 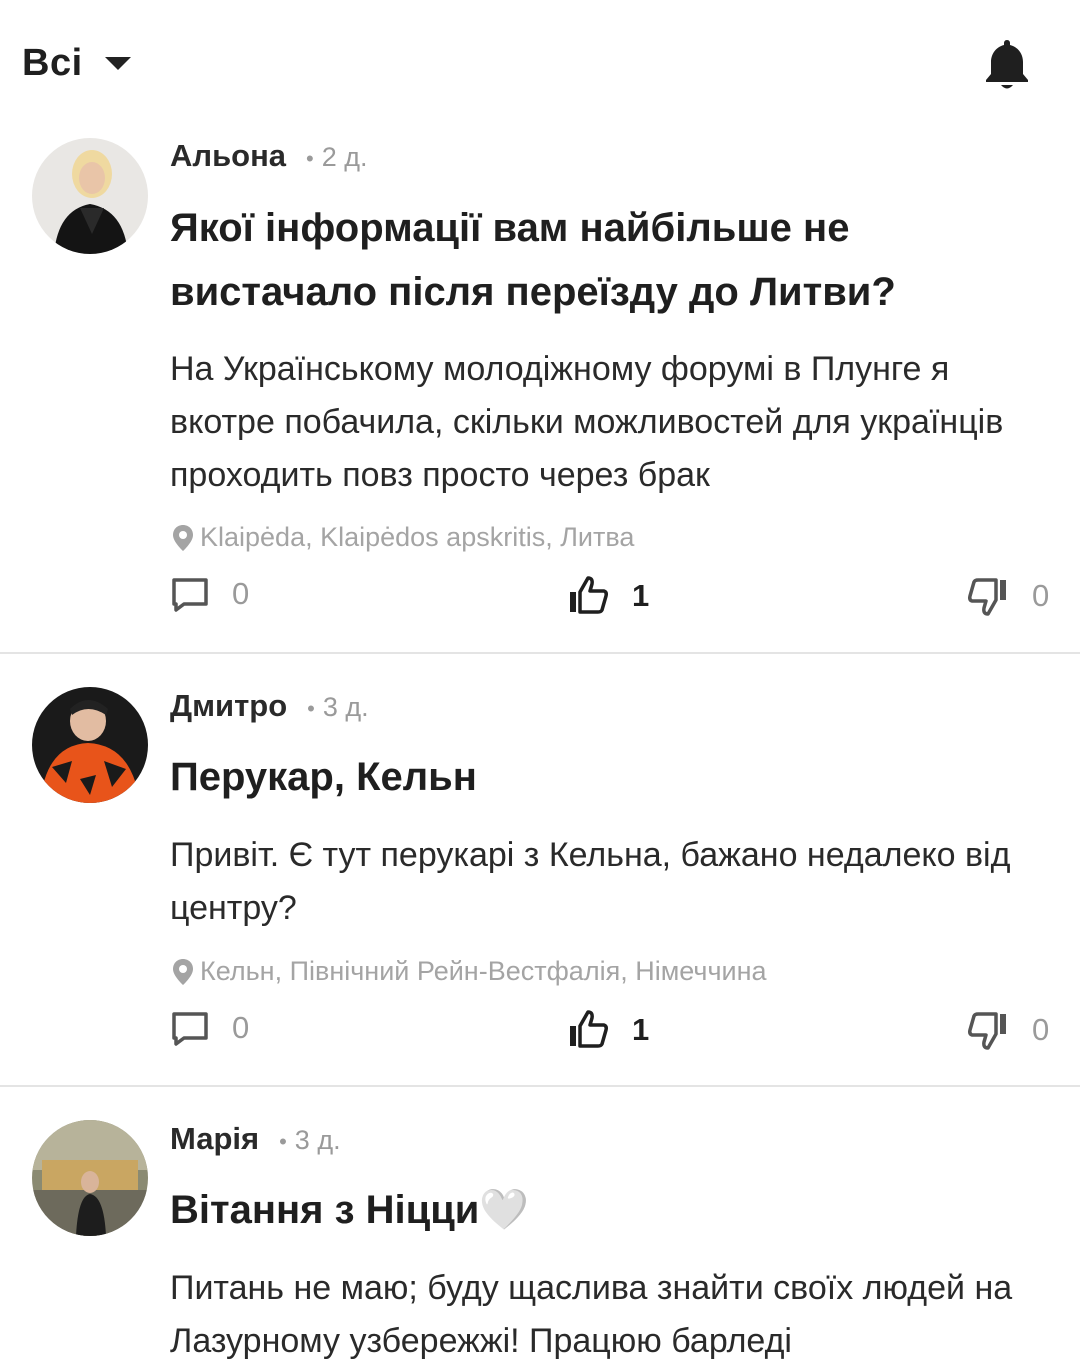 What do you see at coordinates (228, 156) in the screenshot?
I see `author-name: Альона` at bounding box center [228, 156].